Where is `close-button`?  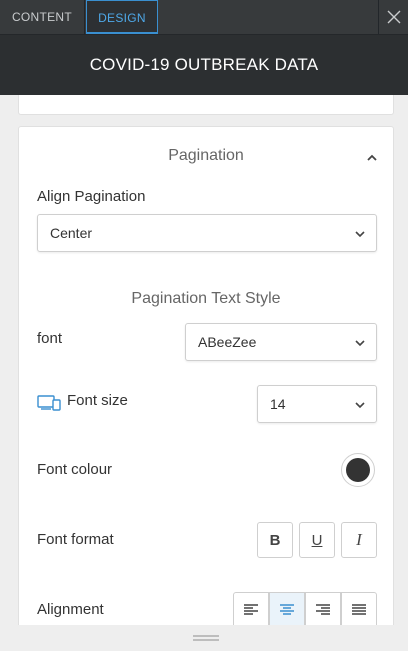
close-button is located at coordinates (393, 17).